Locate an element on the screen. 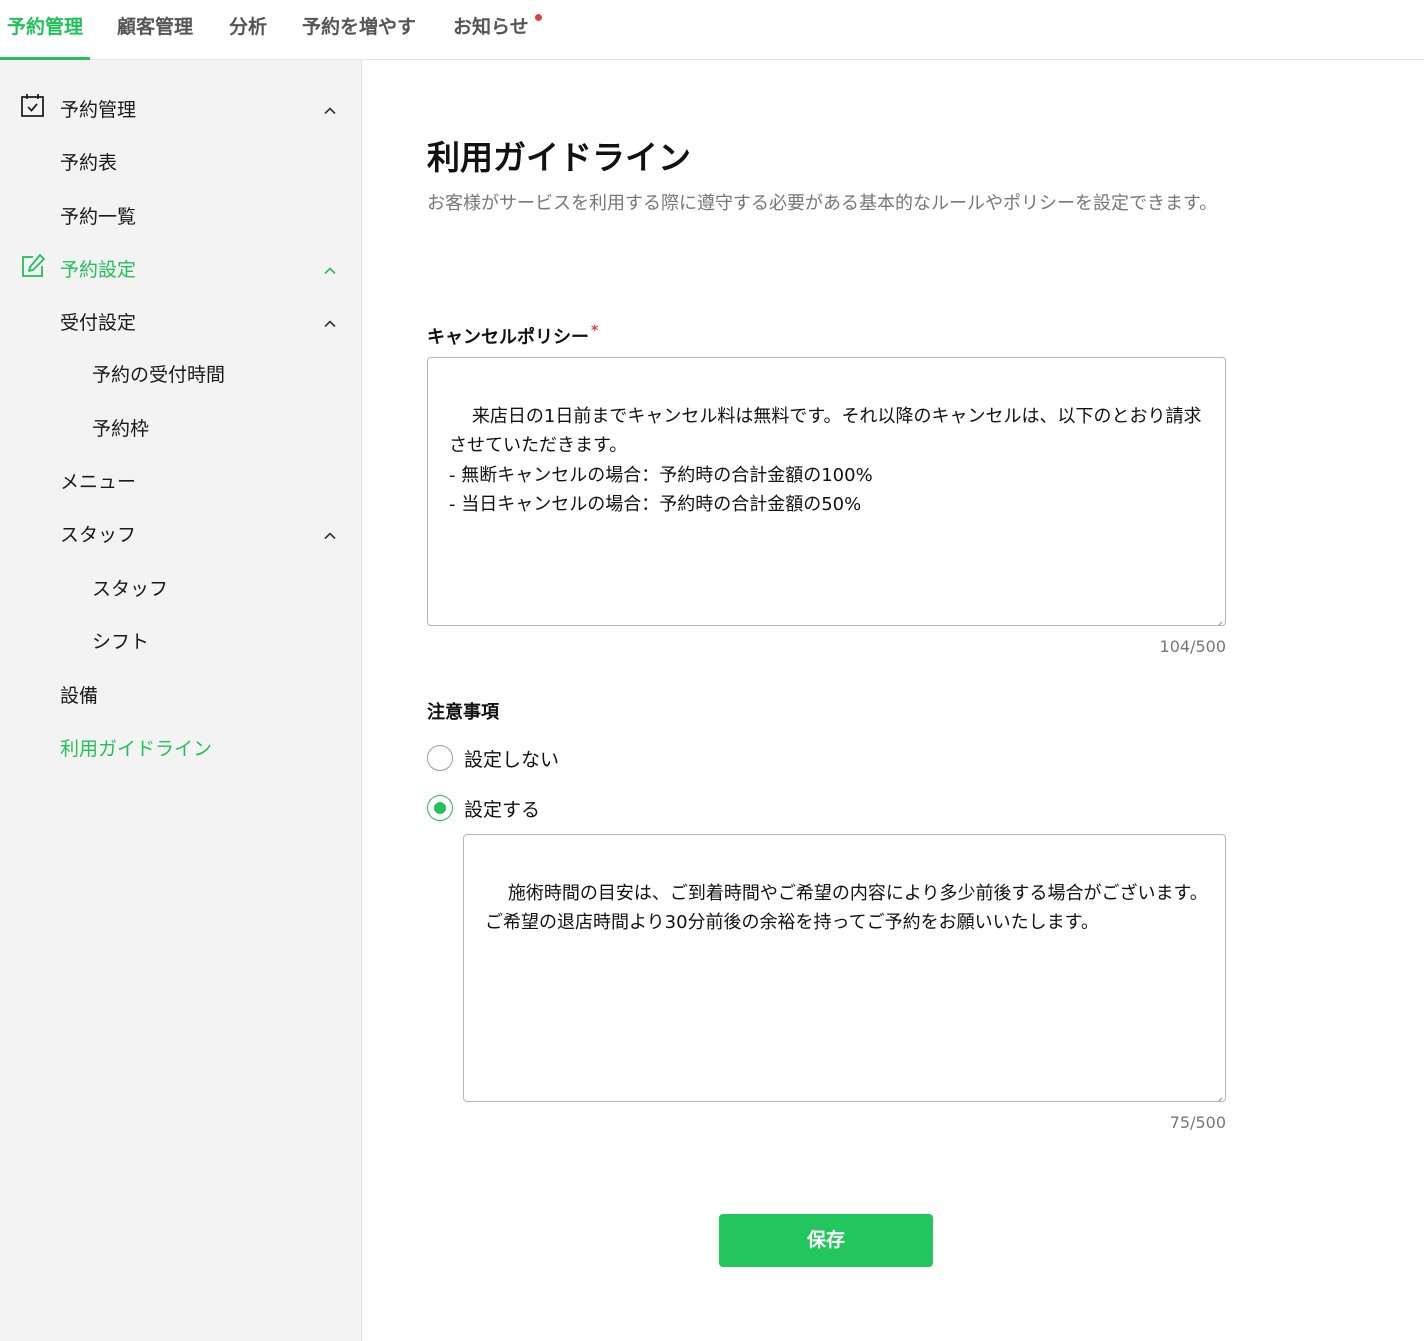 Image resolution: width=1424 pixels, height=1341 pixels. sidebar-item-reception-hours: 予約の受付時間 is located at coordinates (181, 372).